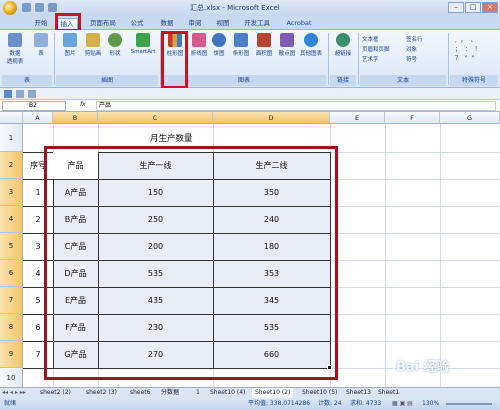 Image resolution: width=500 pixels, height=410 pixels. Describe the element at coordinates (10, 8) in the screenshot. I see `office-button-icon` at that location.